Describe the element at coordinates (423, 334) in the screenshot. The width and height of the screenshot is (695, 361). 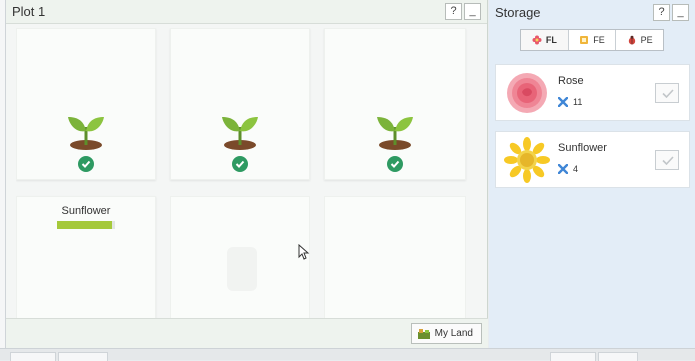
I see `land-icon` at that location.